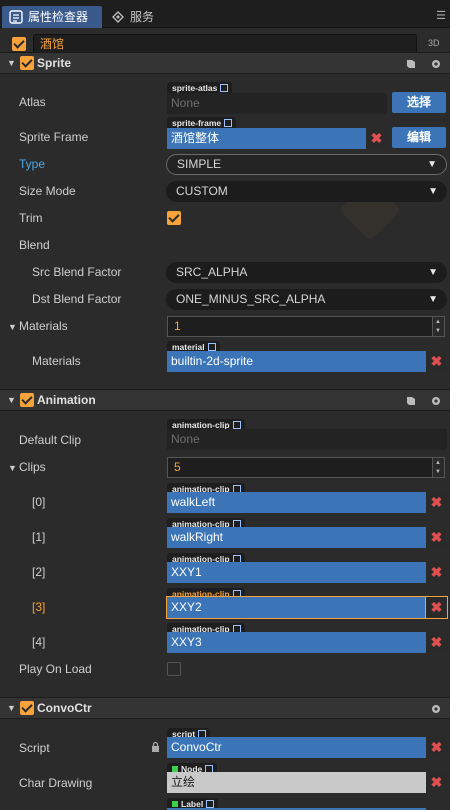 The height and width of the screenshot is (810, 450). What do you see at coordinates (27, 400) in the screenshot?
I see `animation-enabled-checkbox` at bounding box center [27, 400].